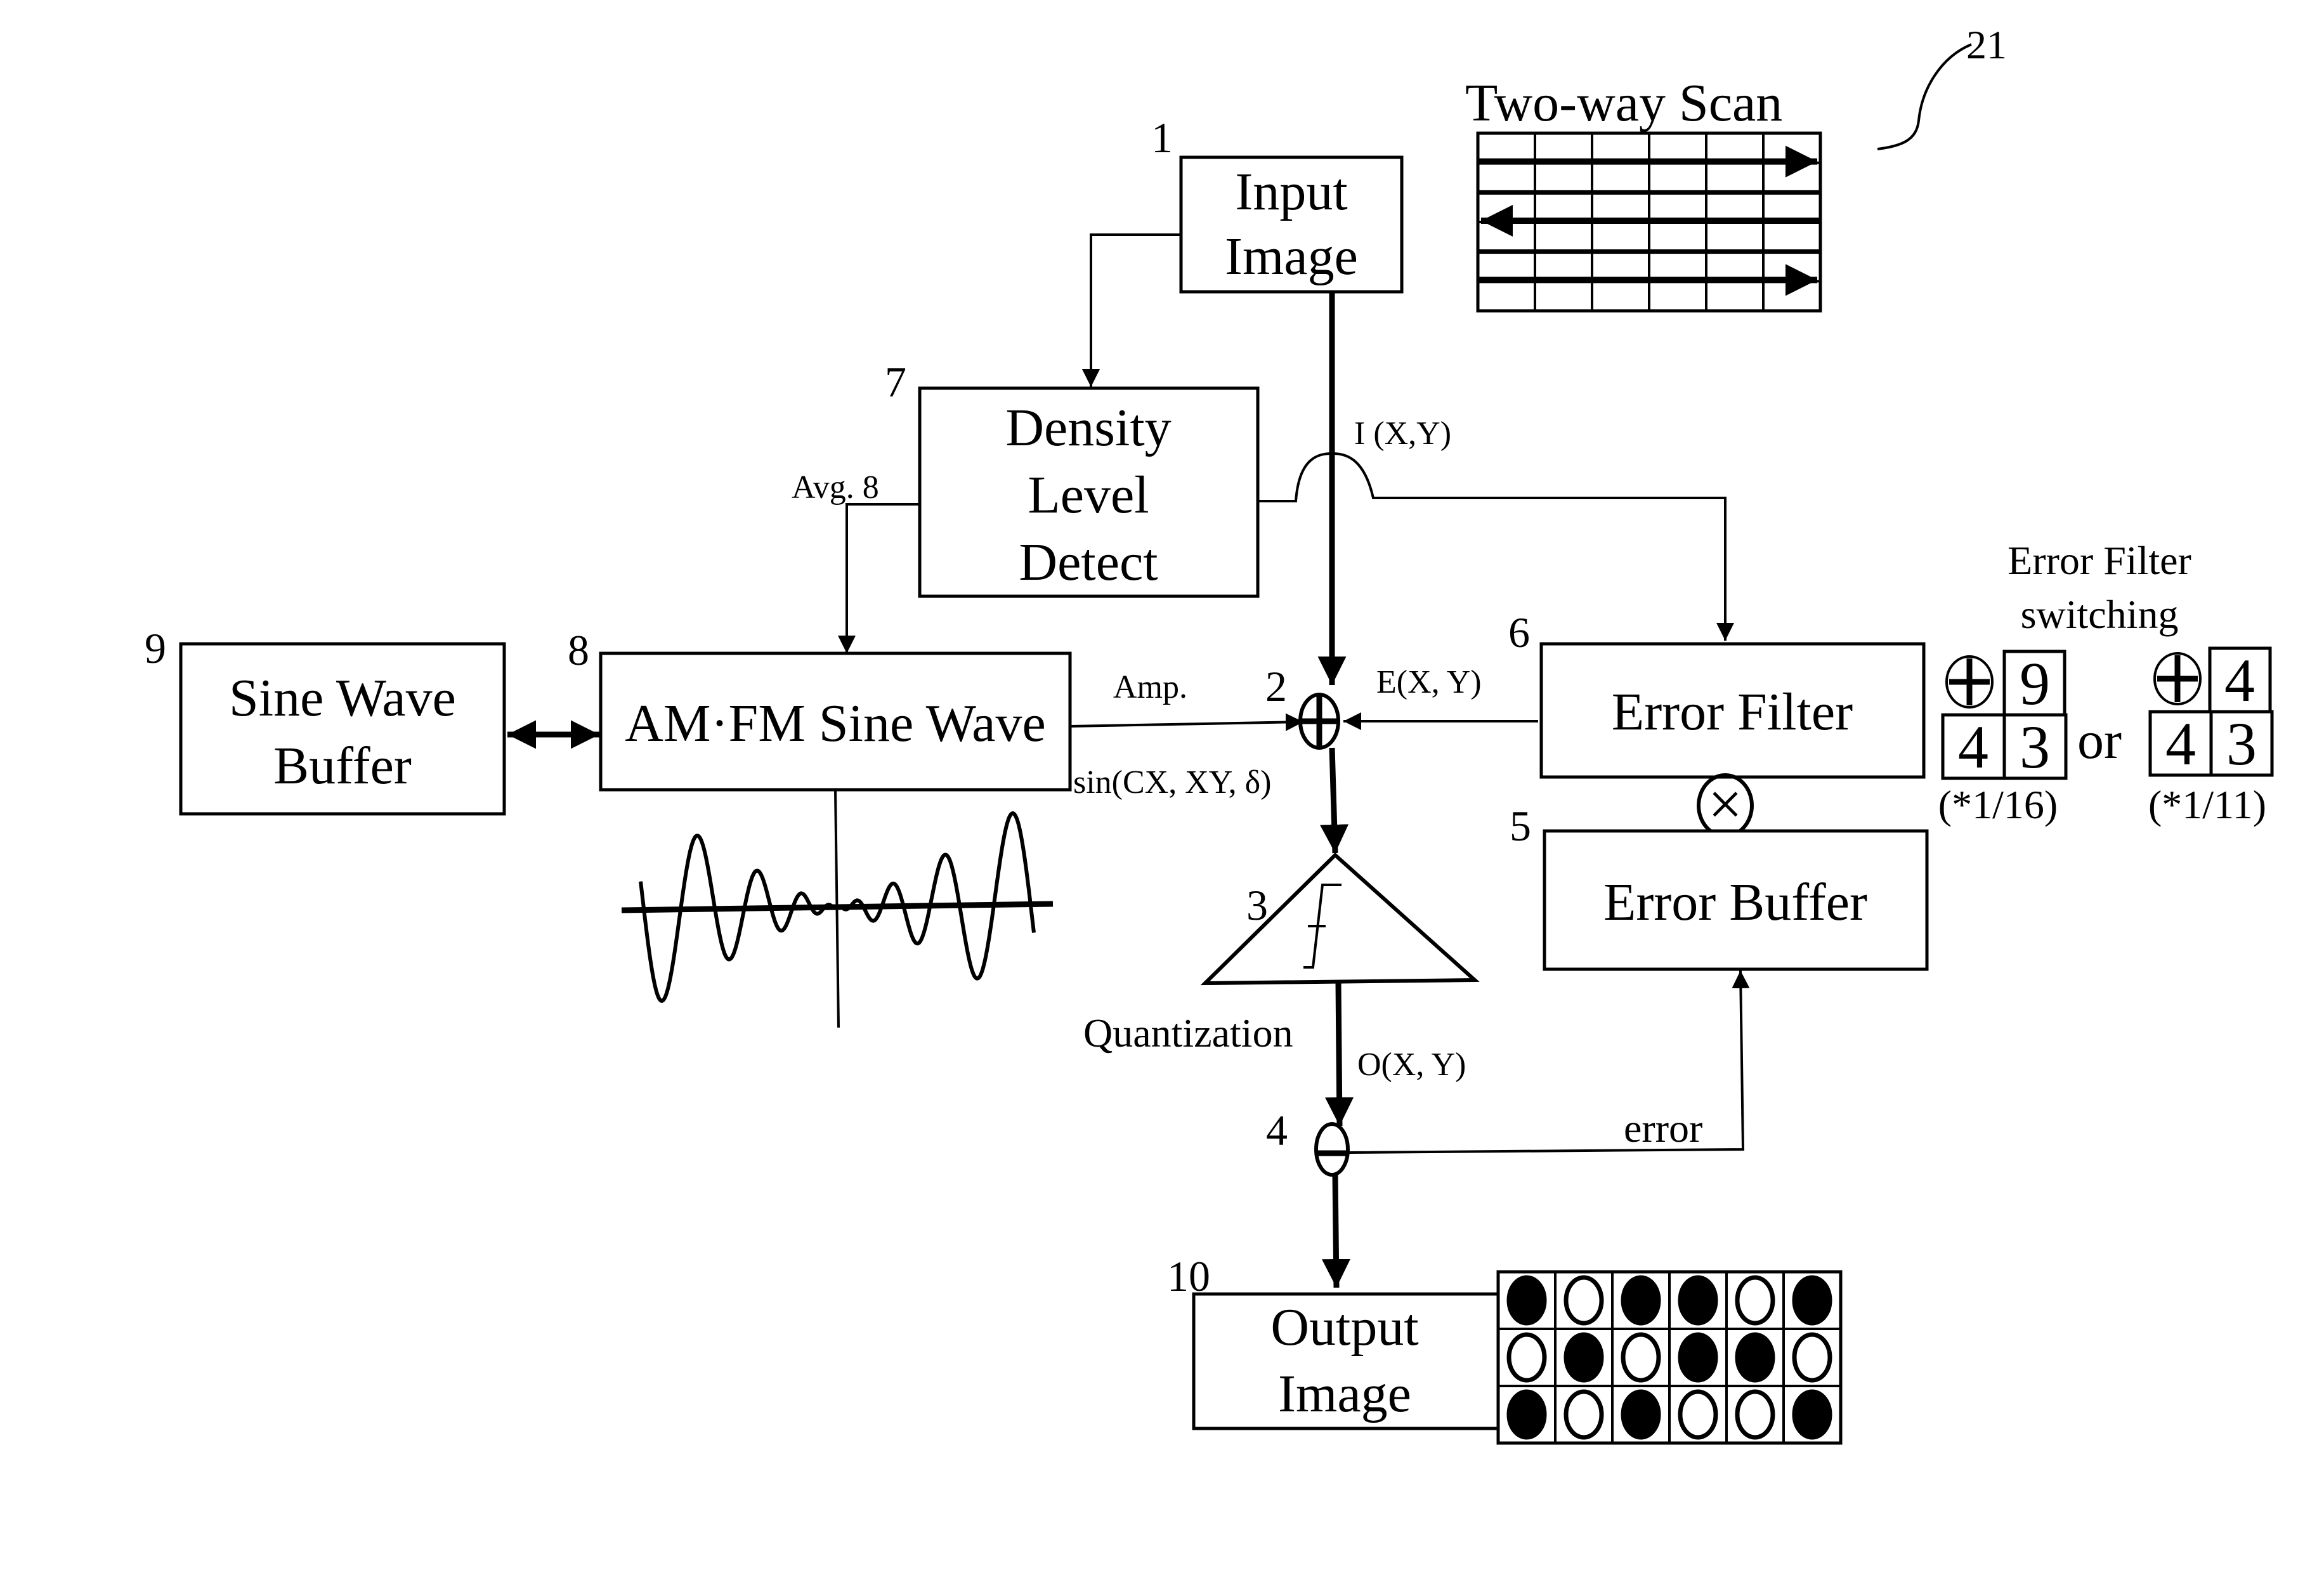 Image resolution: width=2324 pixels, height=1575 pixels. What do you see at coordinates (1725, 804) in the screenshot?
I see `multiply-icon: ×` at bounding box center [1725, 804].